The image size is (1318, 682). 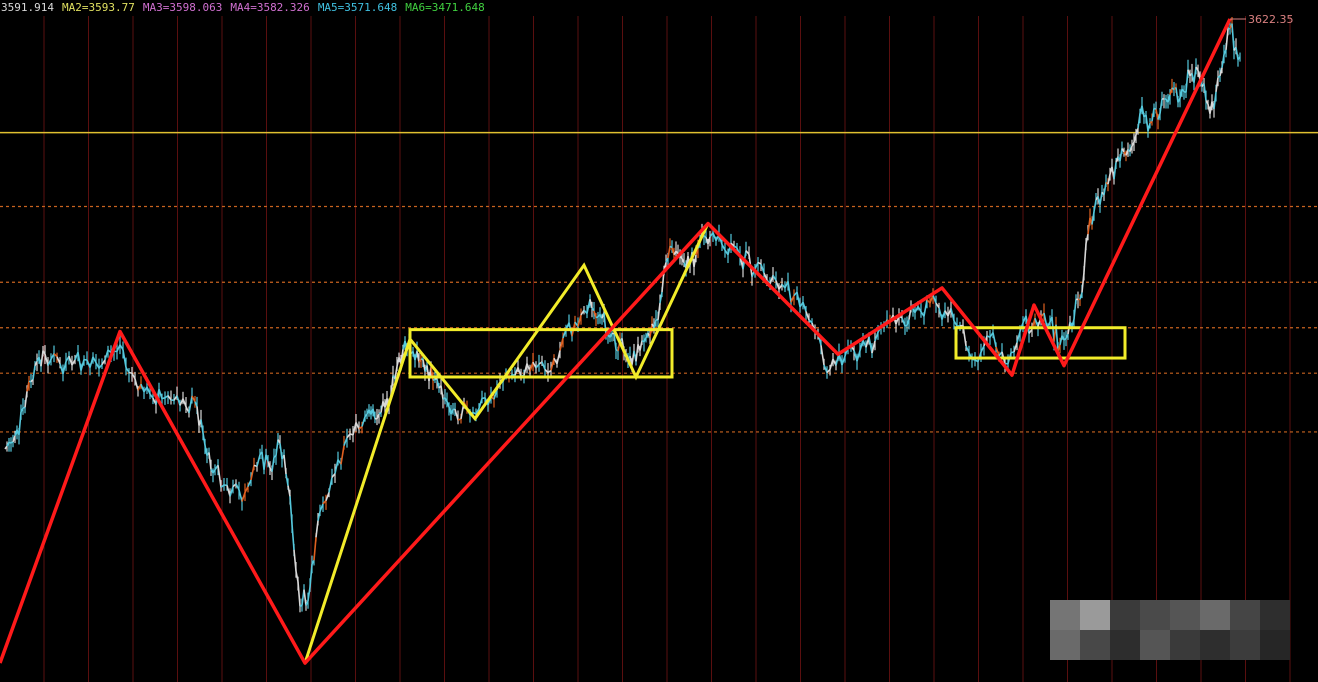 What do you see at coordinates (1271, 19) in the screenshot?
I see `peak-price-label: 3622.35` at bounding box center [1271, 19].